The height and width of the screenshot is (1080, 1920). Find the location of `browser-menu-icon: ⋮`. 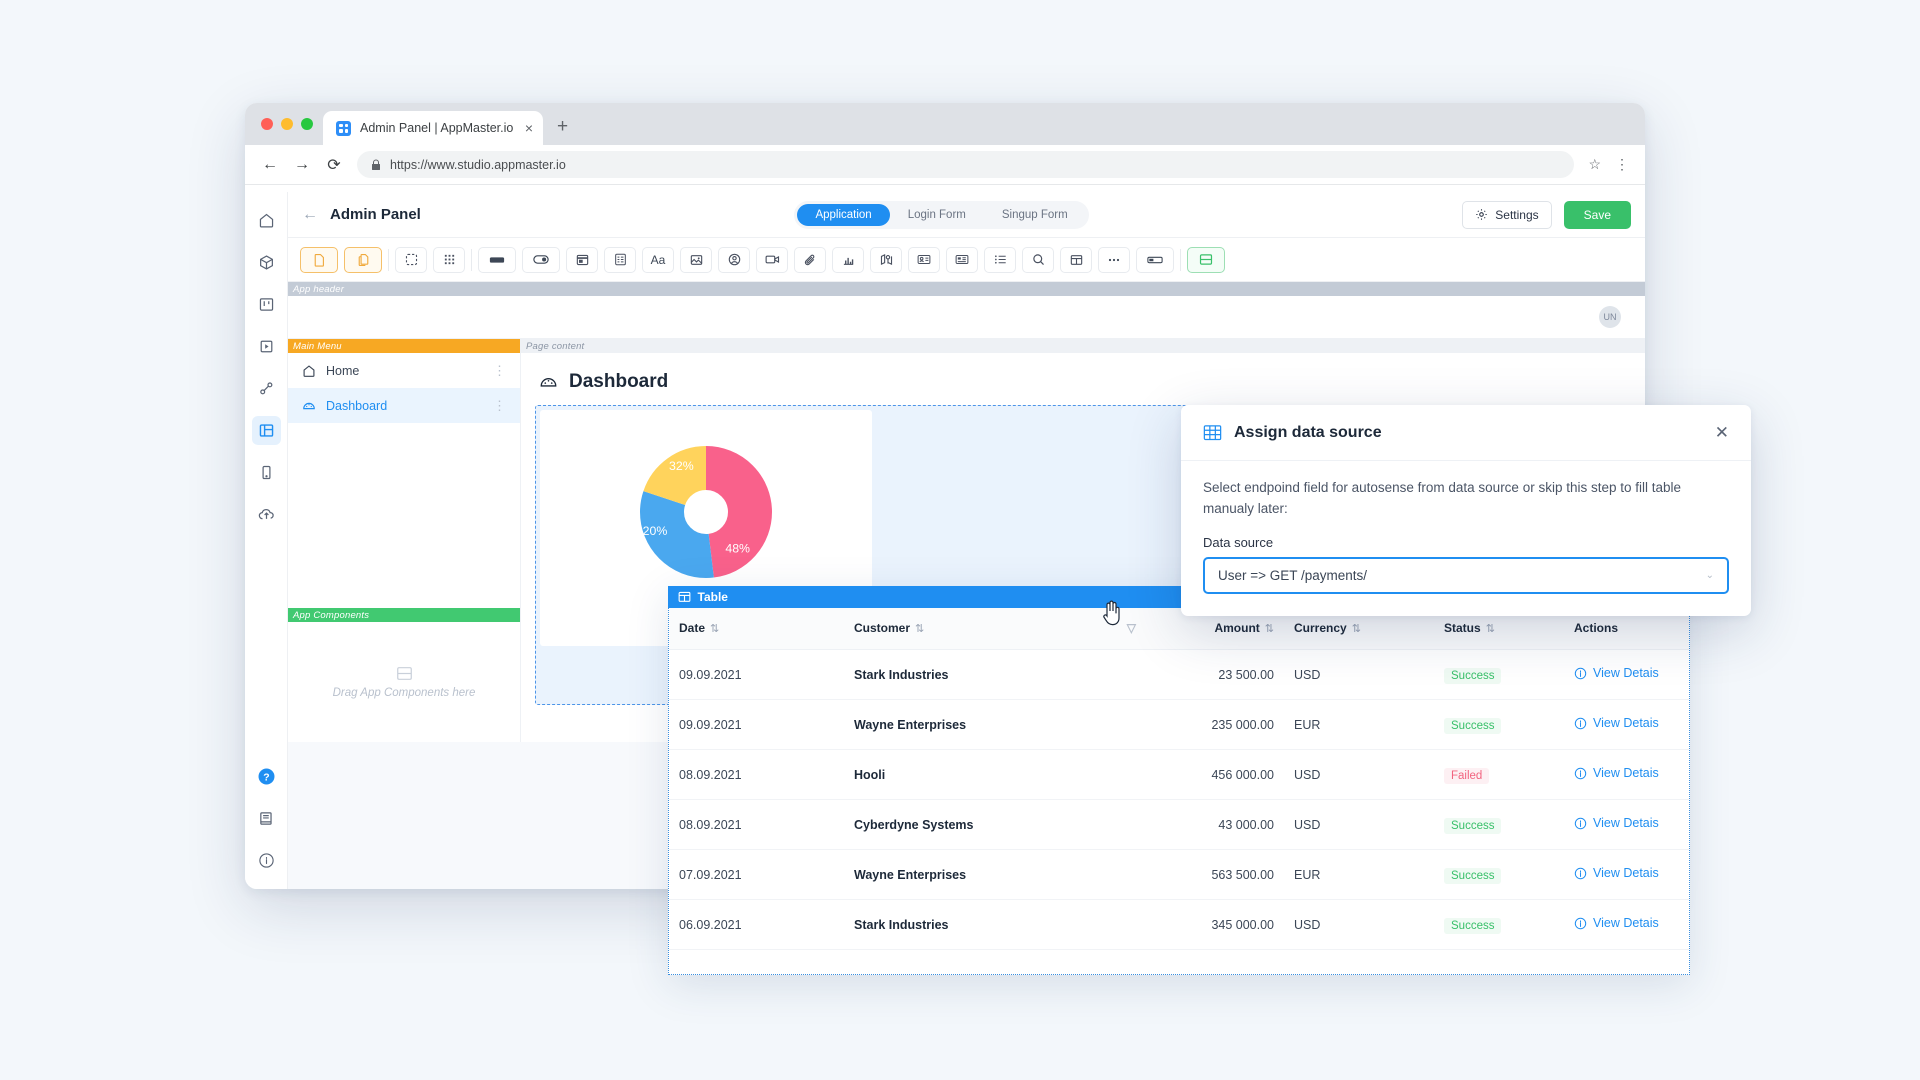

browser-menu-icon: ⋮ is located at coordinates (1622, 164).